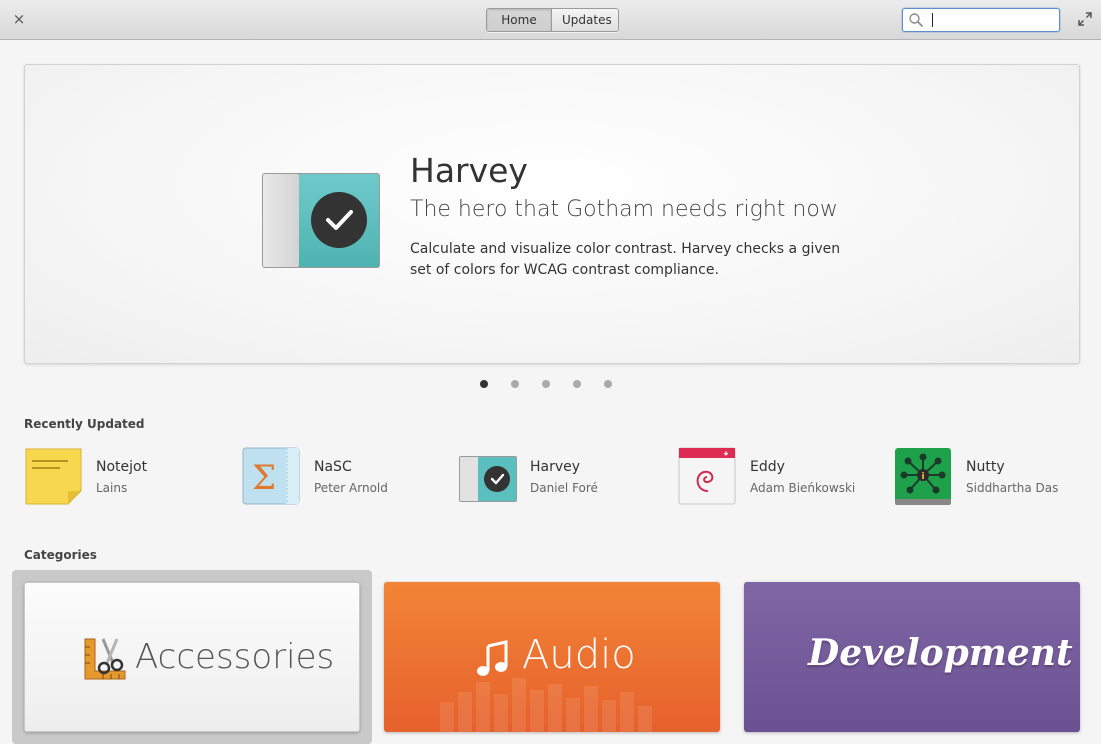  What do you see at coordinates (579, 655) in the screenshot?
I see `category-label: Audio` at bounding box center [579, 655].